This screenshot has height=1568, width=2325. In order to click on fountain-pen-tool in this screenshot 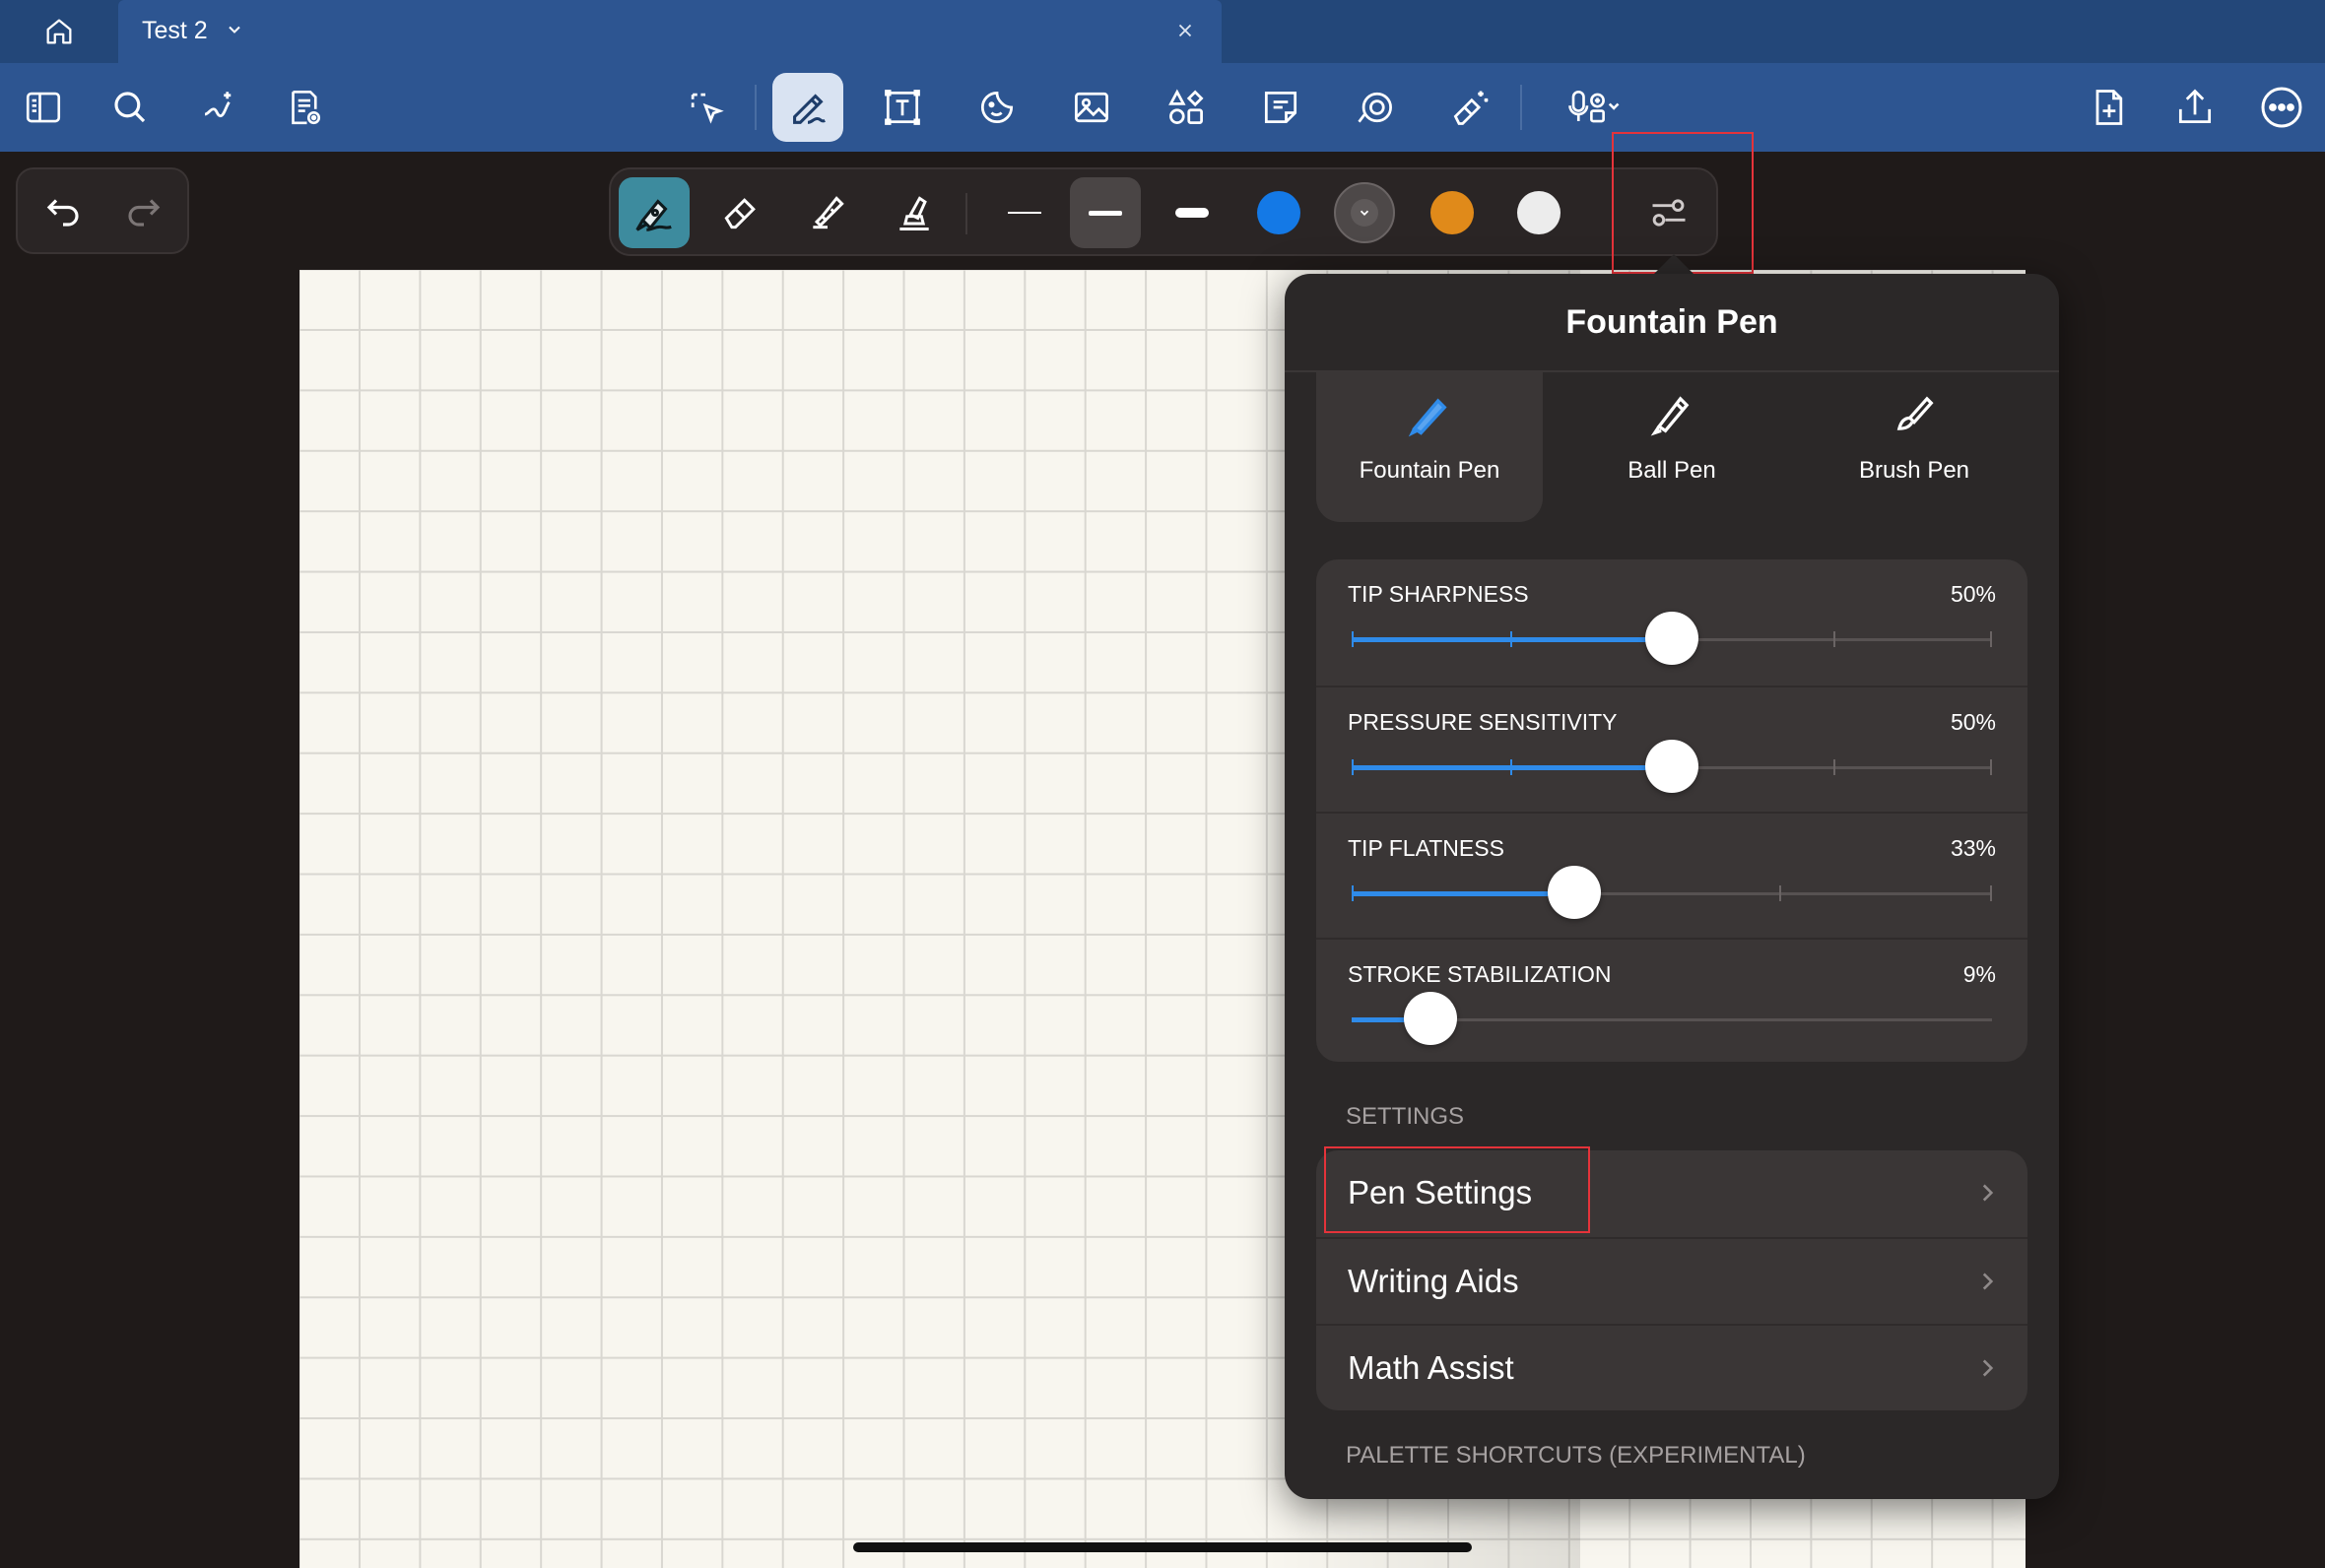, I will do `click(654, 213)`.